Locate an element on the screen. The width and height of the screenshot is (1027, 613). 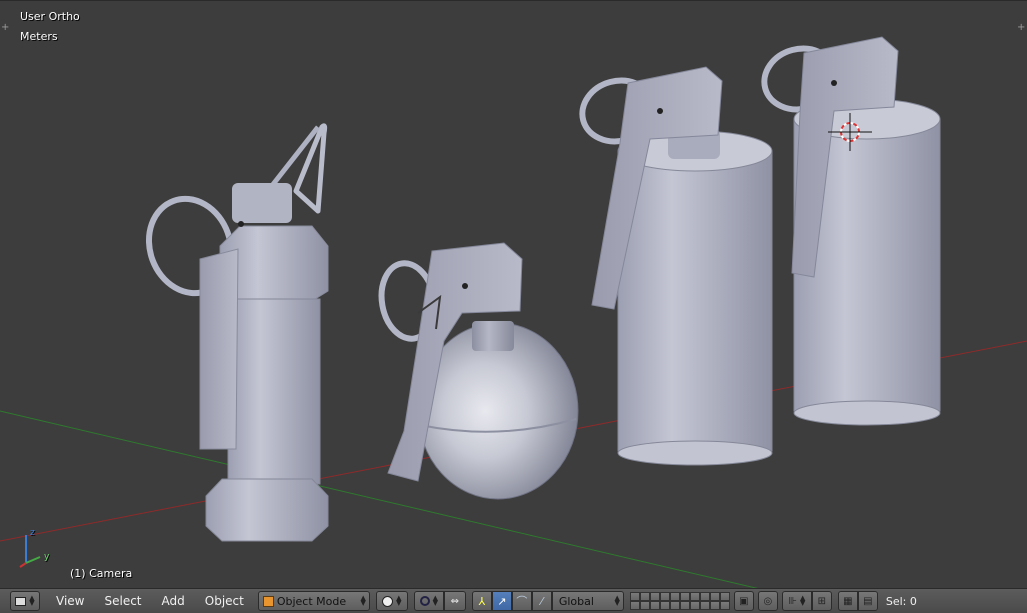
translate-manipulator-button: ↗ is located at coordinates (501, 601).